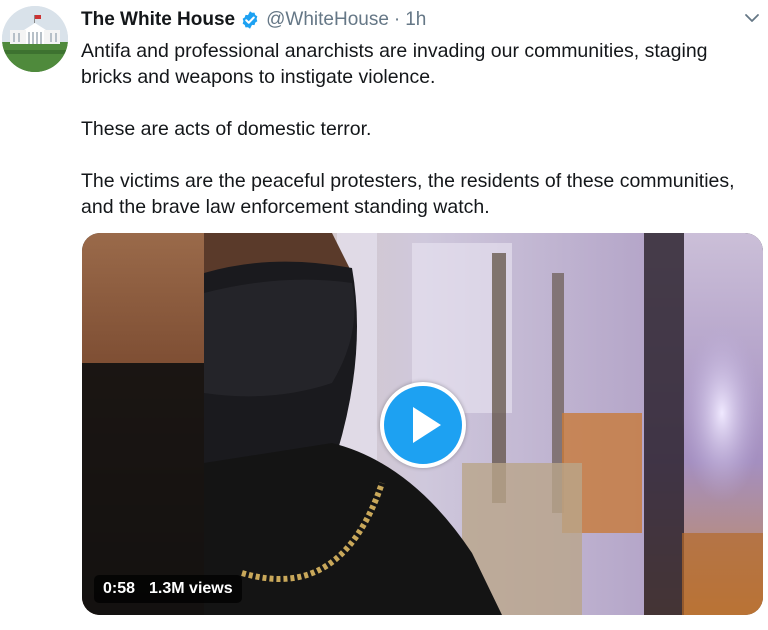 The image size is (768, 630). What do you see at coordinates (327, 20) in the screenshot?
I see `handle: @WhiteHouse` at bounding box center [327, 20].